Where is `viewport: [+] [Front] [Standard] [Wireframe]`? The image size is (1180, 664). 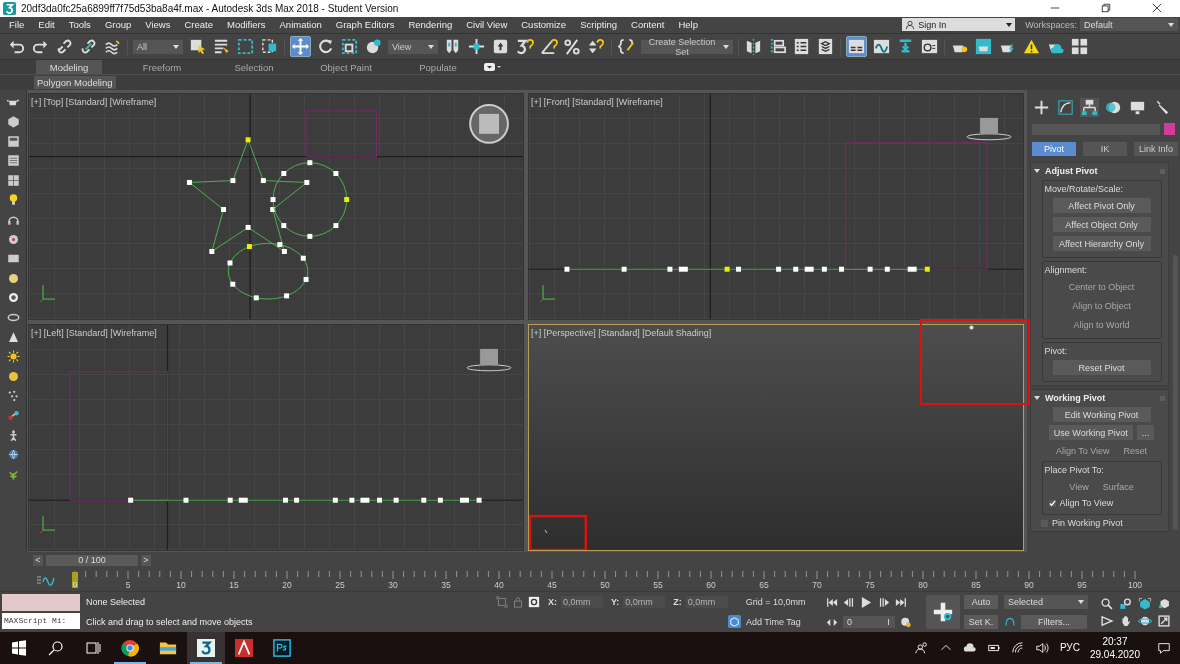 viewport: [+] [Front] [Standard] [Wireframe] is located at coordinates (776, 207).